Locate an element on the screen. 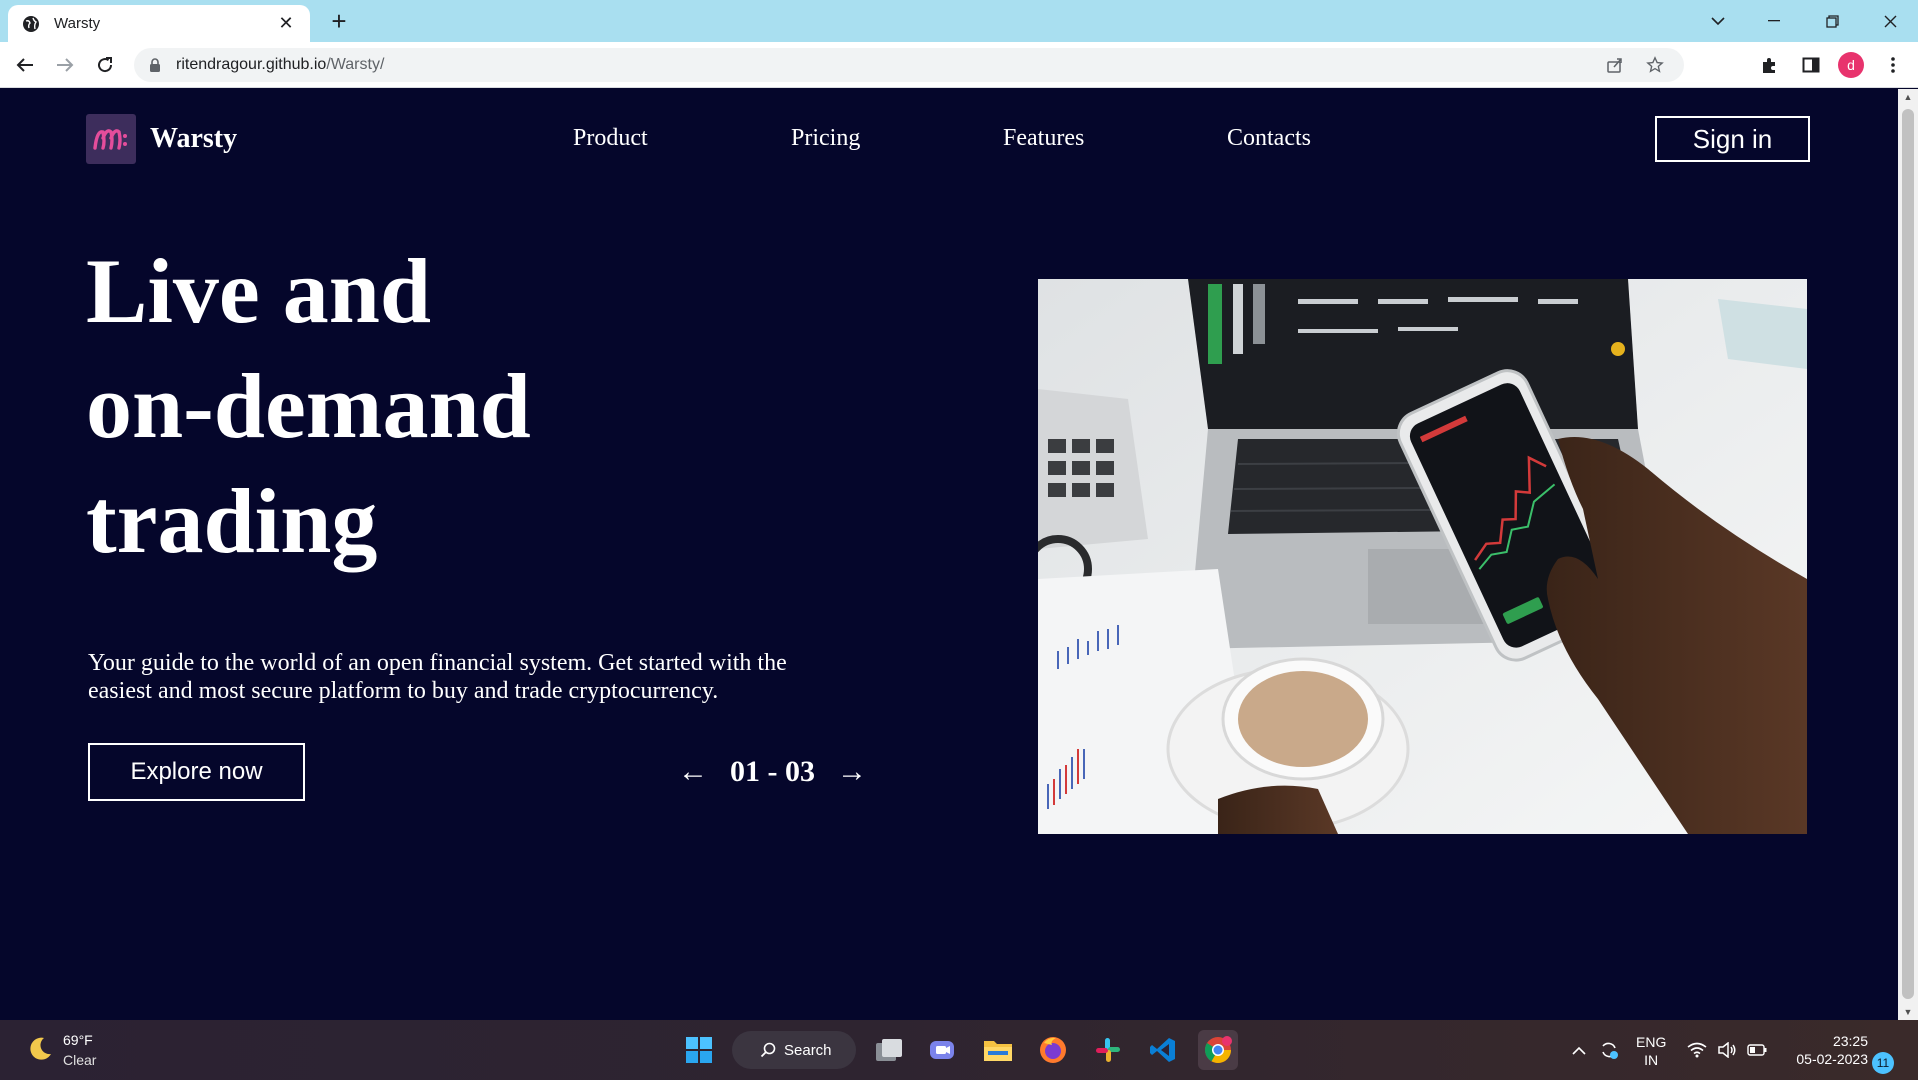  hero-title-line: on-demand is located at coordinates (308, 406).